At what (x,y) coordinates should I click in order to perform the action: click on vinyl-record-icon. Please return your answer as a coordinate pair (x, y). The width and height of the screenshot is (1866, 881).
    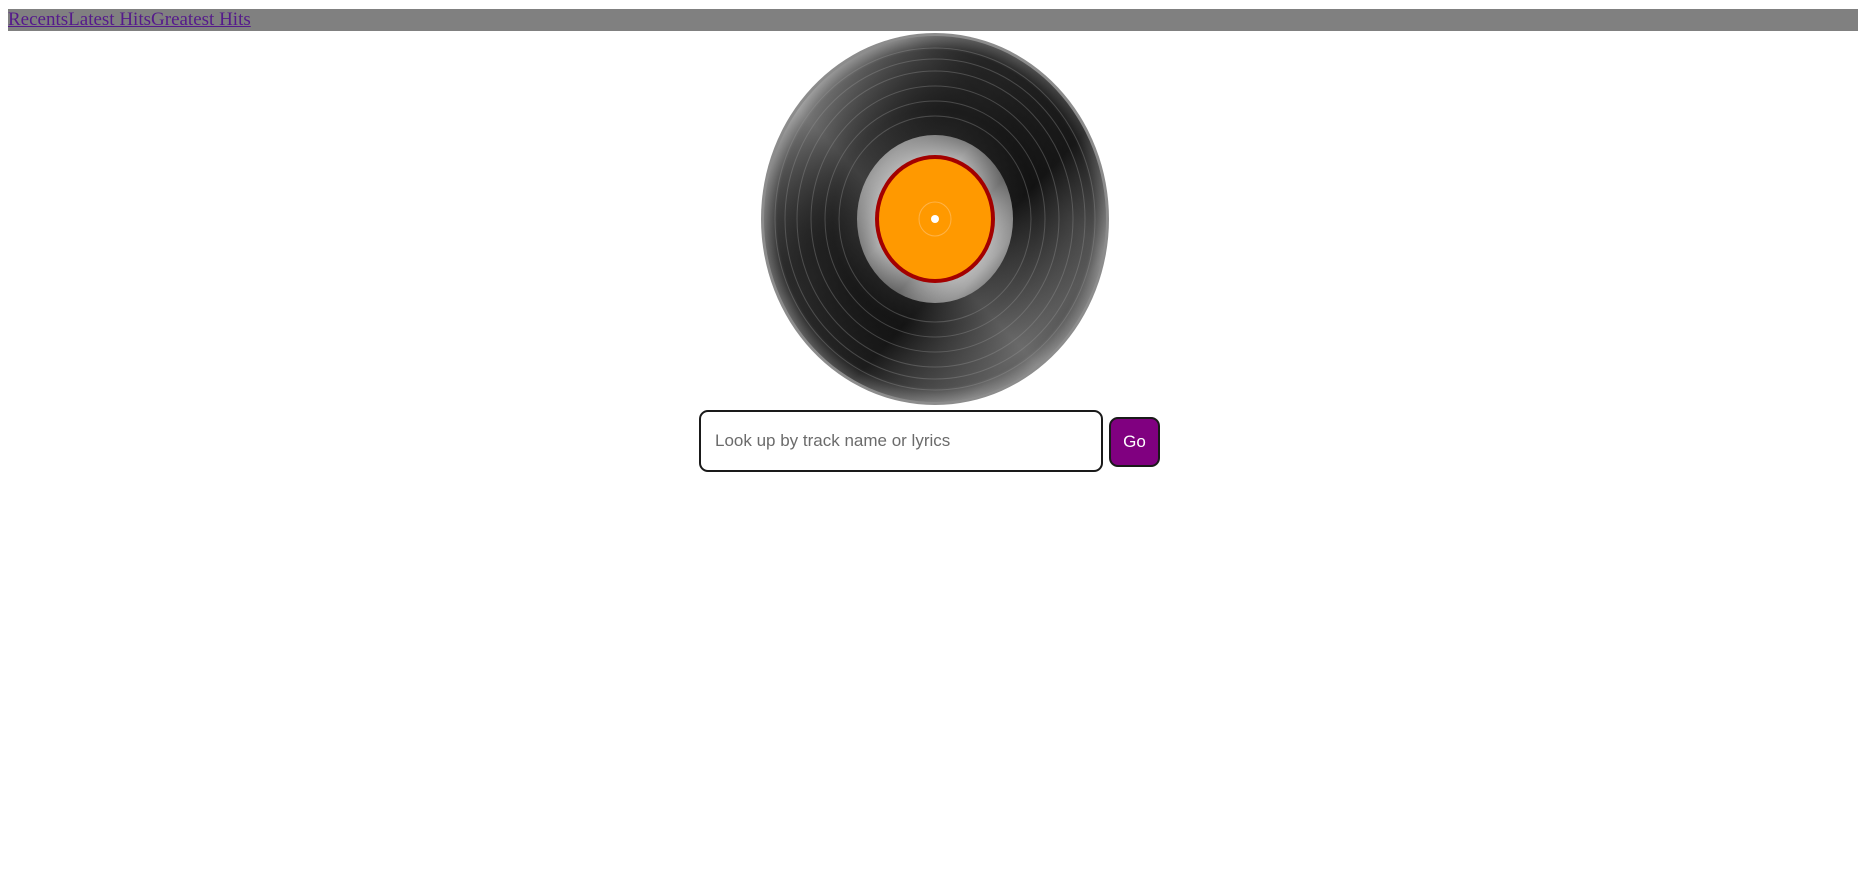
    Looking at the image, I should click on (935, 219).